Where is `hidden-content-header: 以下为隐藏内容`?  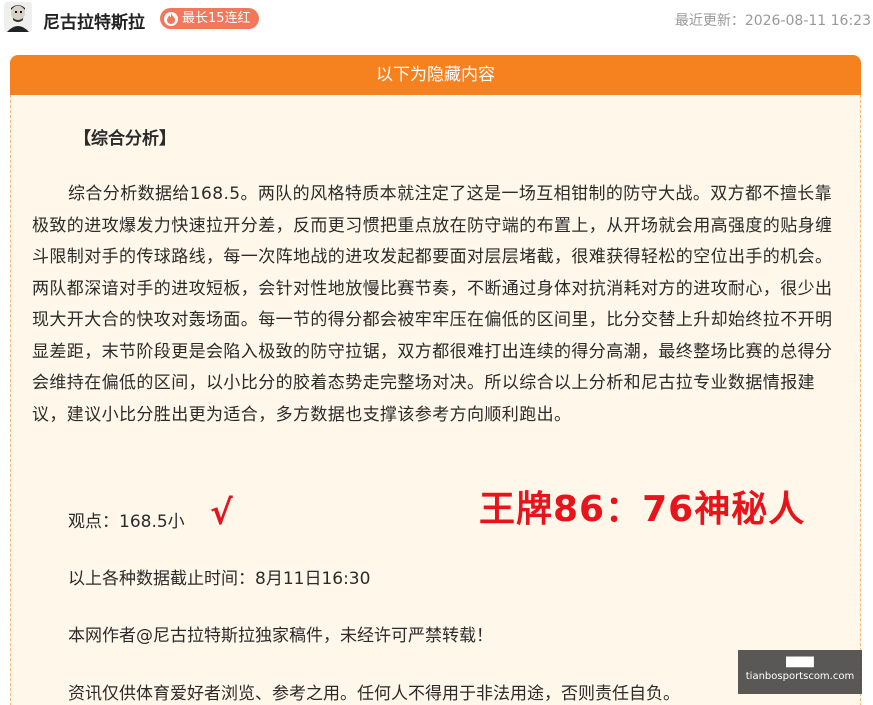
hidden-content-header: 以下为隐藏内容 is located at coordinates (435, 75).